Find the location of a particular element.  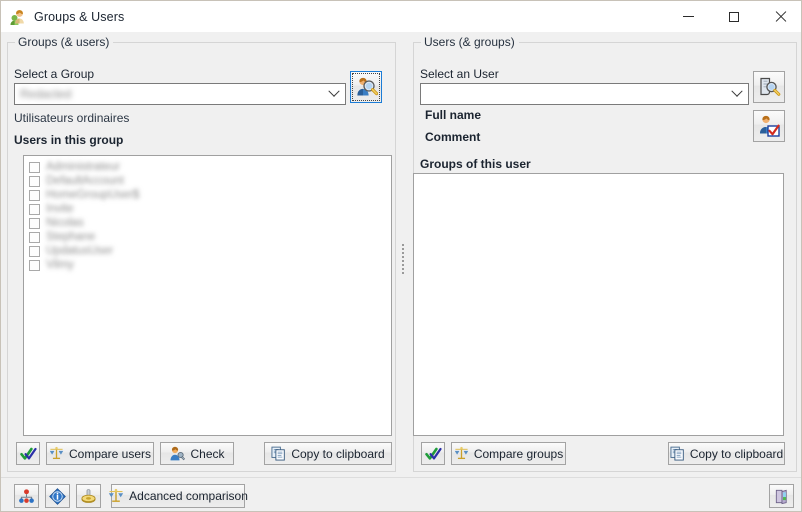

network-users-icon is located at coordinates (26, 496).